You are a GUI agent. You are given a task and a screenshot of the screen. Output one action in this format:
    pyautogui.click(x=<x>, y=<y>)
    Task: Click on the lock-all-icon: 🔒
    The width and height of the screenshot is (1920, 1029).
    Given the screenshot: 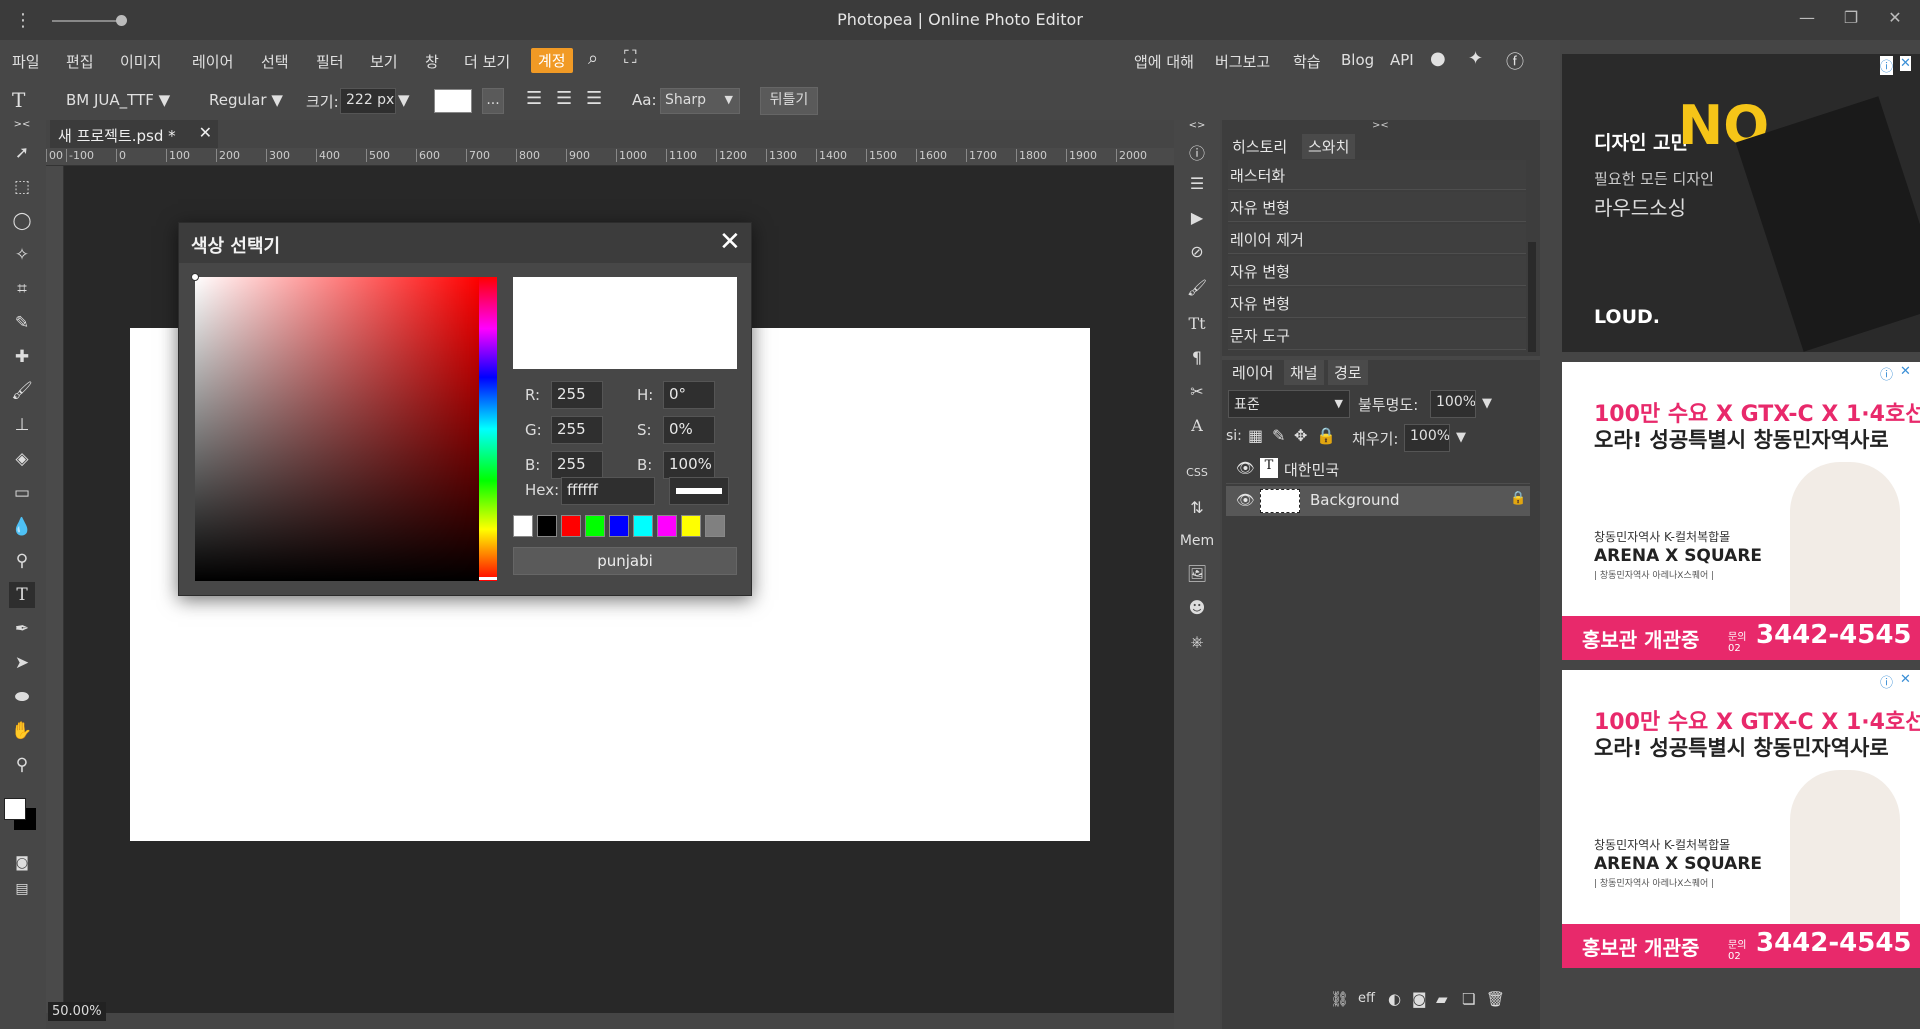 What is the action you would take?
    pyautogui.click(x=1326, y=435)
    